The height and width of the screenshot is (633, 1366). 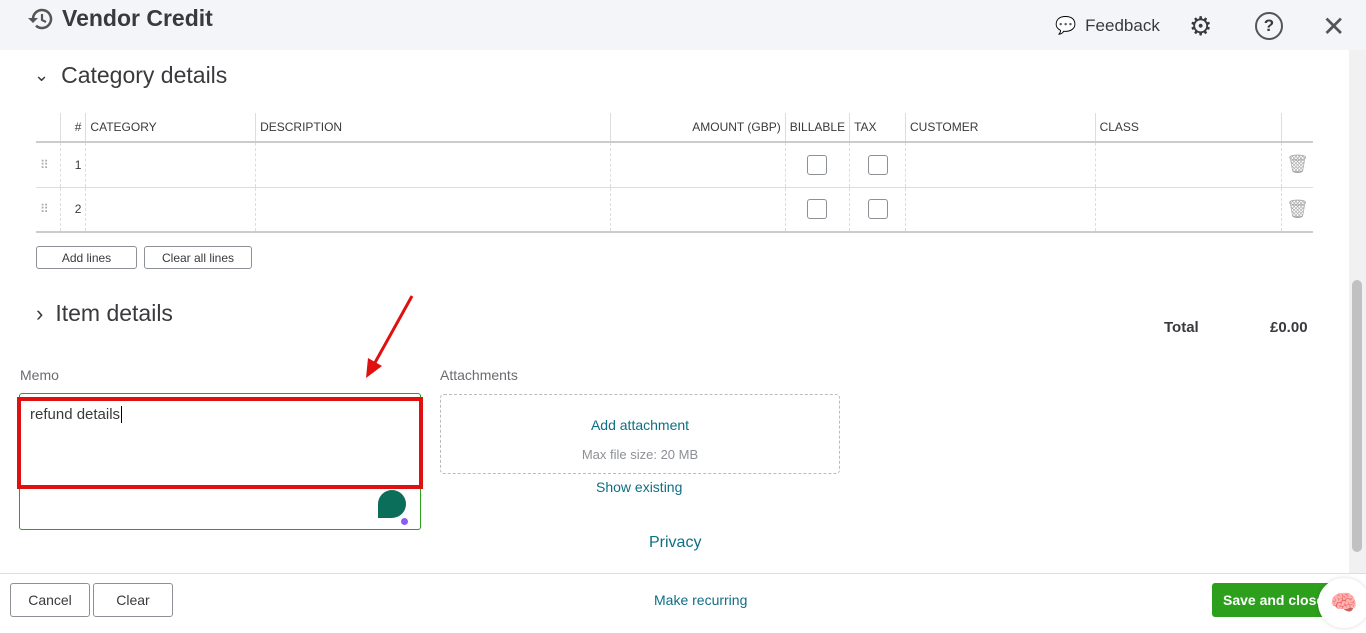 What do you see at coordinates (198, 257) in the screenshot?
I see `clear-all-lines-button: Clear all lines` at bounding box center [198, 257].